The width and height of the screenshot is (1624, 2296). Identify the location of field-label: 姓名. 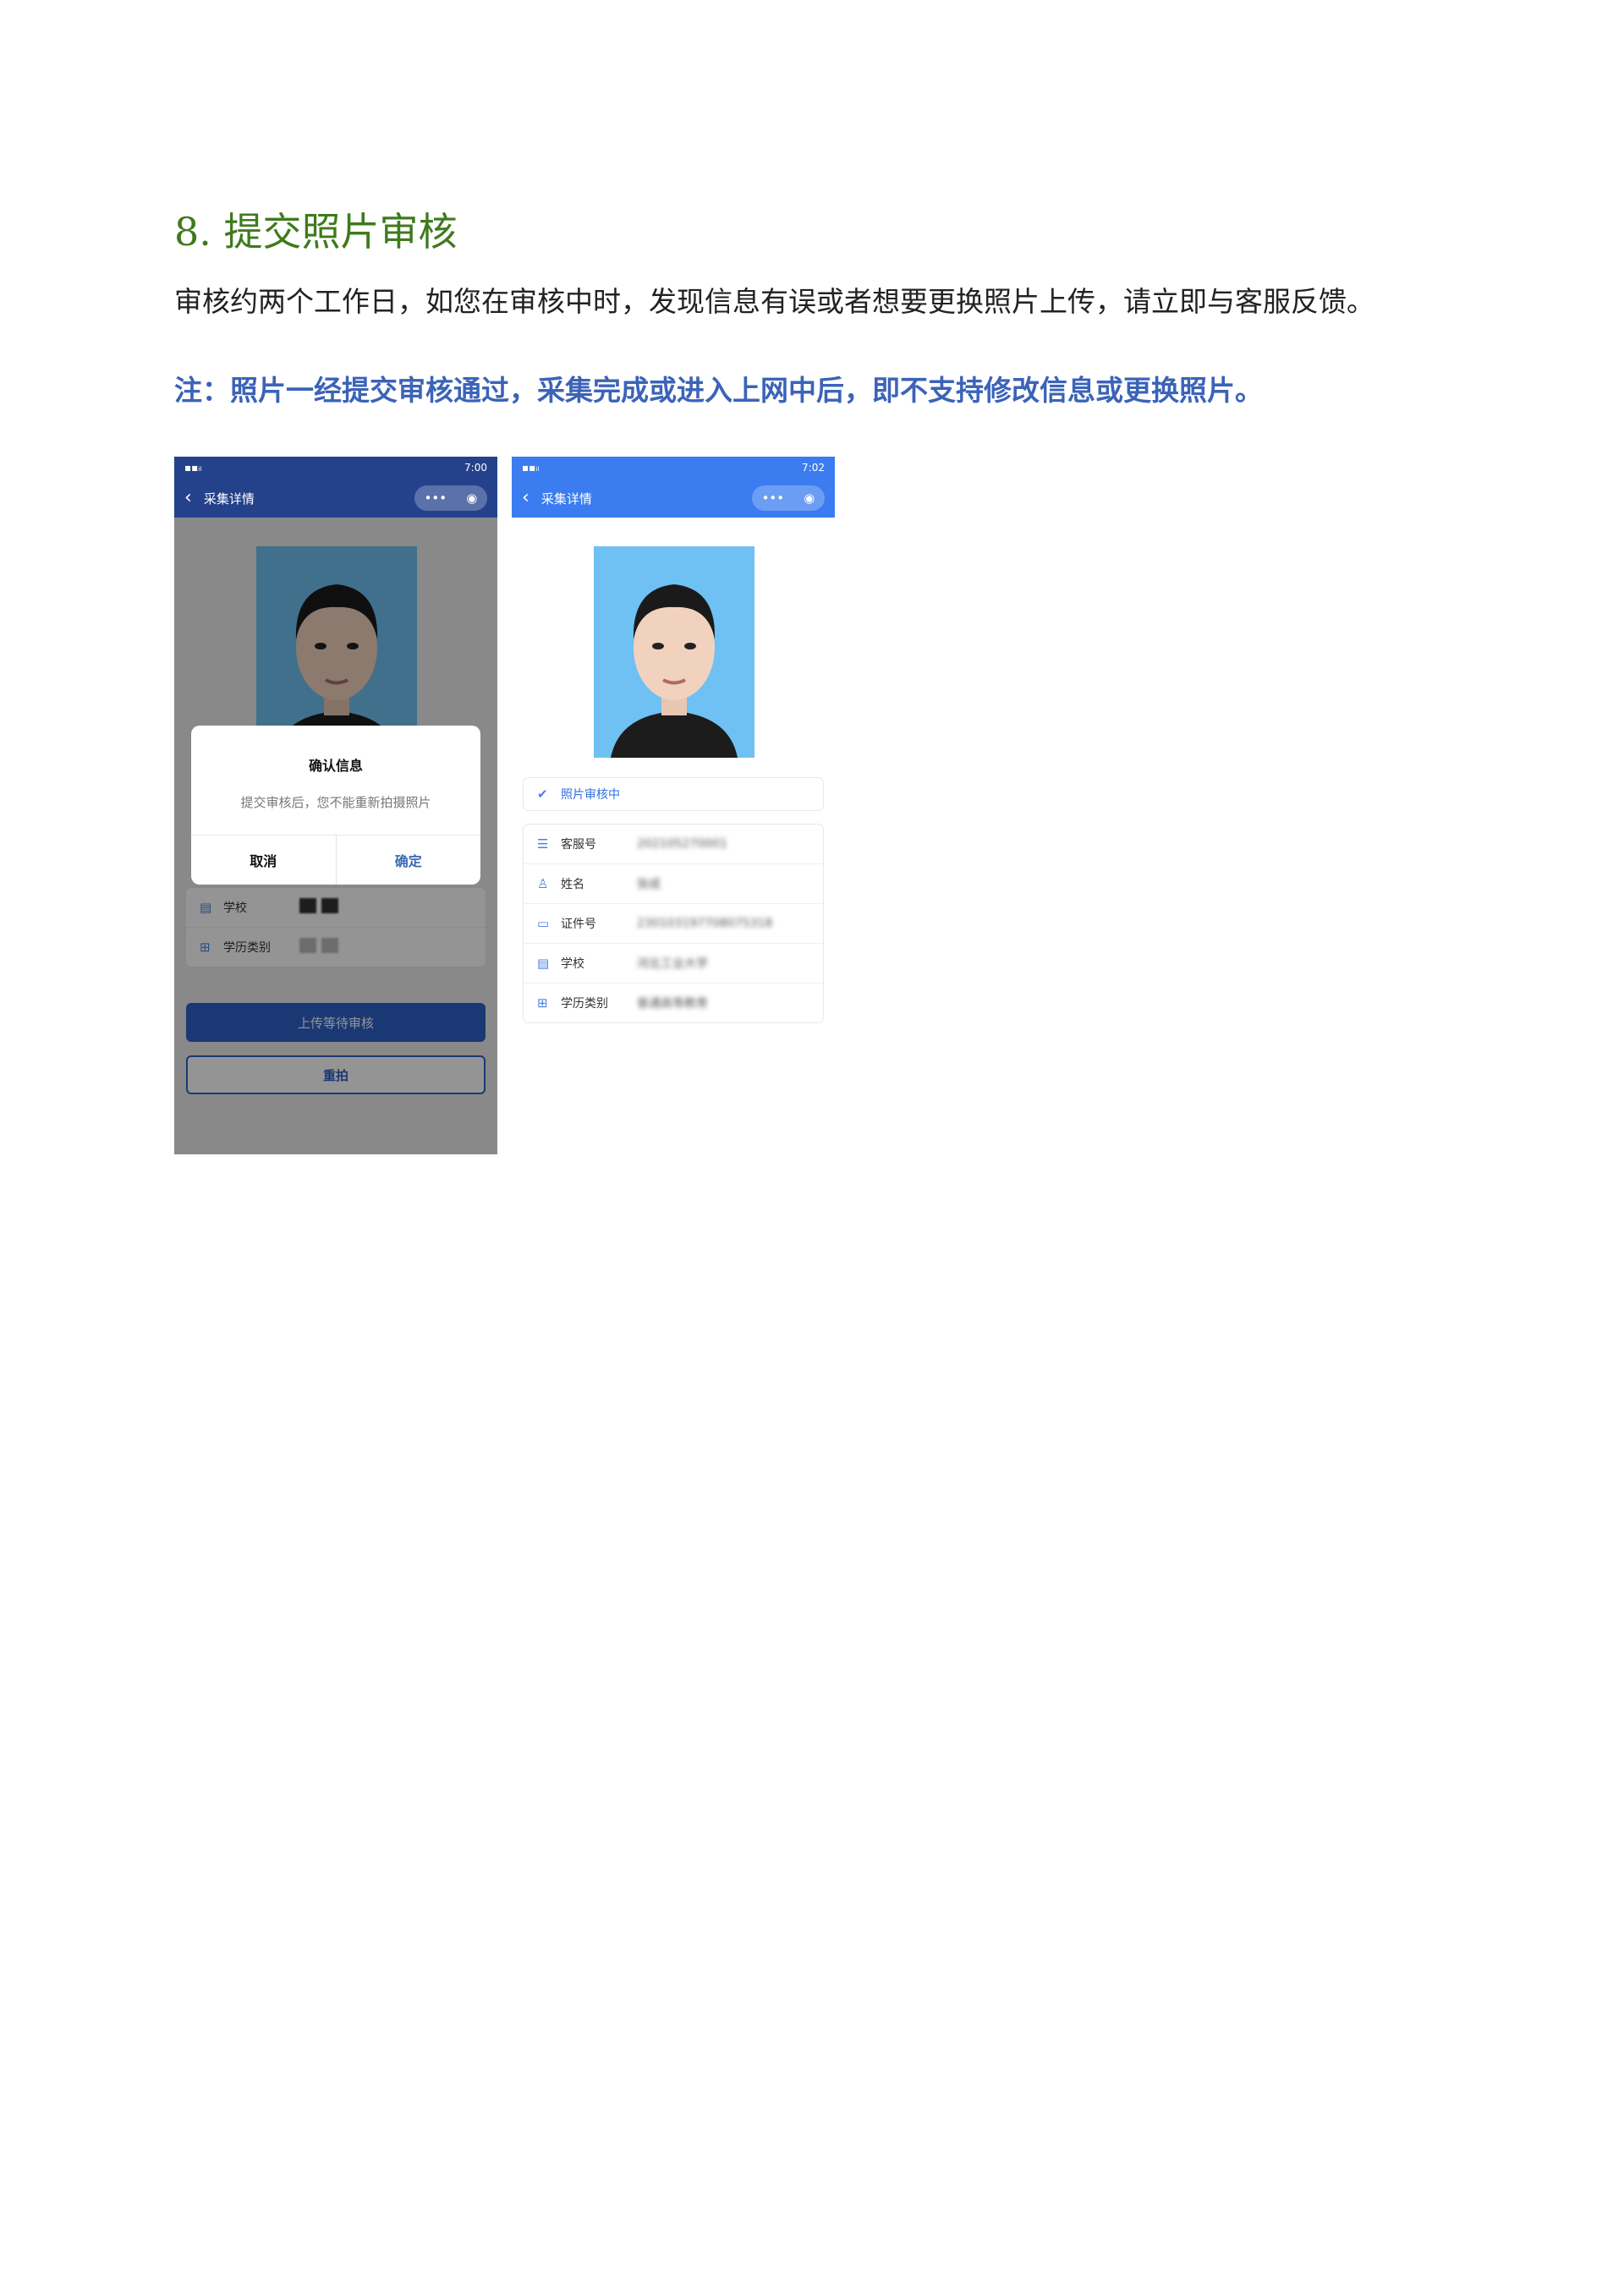
(572, 884).